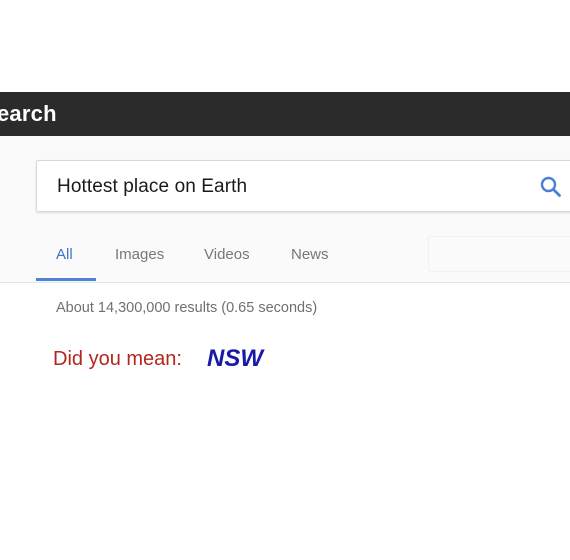 This screenshot has width=570, height=560. What do you see at coordinates (117, 359) in the screenshot?
I see `did-you-mean-label: Did you mean:` at bounding box center [117, 359].